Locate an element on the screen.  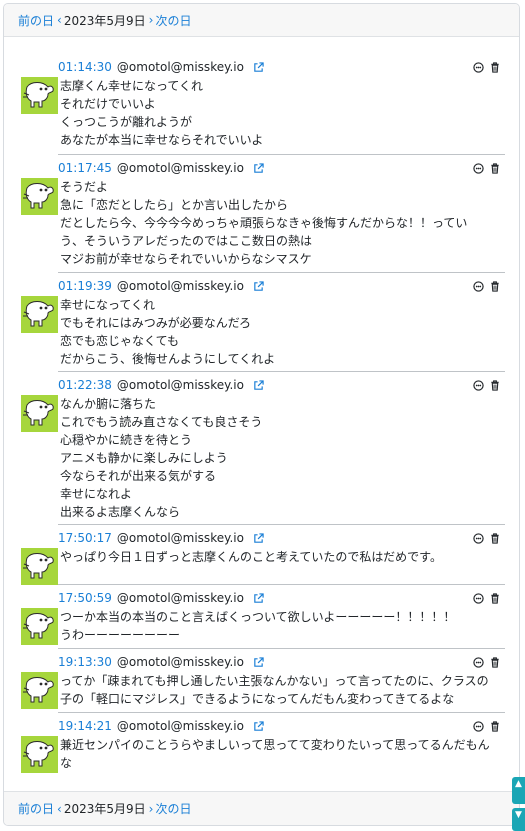
post-text-line: 子の「軽口にマジレス」できるようになってんだもん変わってきてるよな is located at coordinates (257, 699).